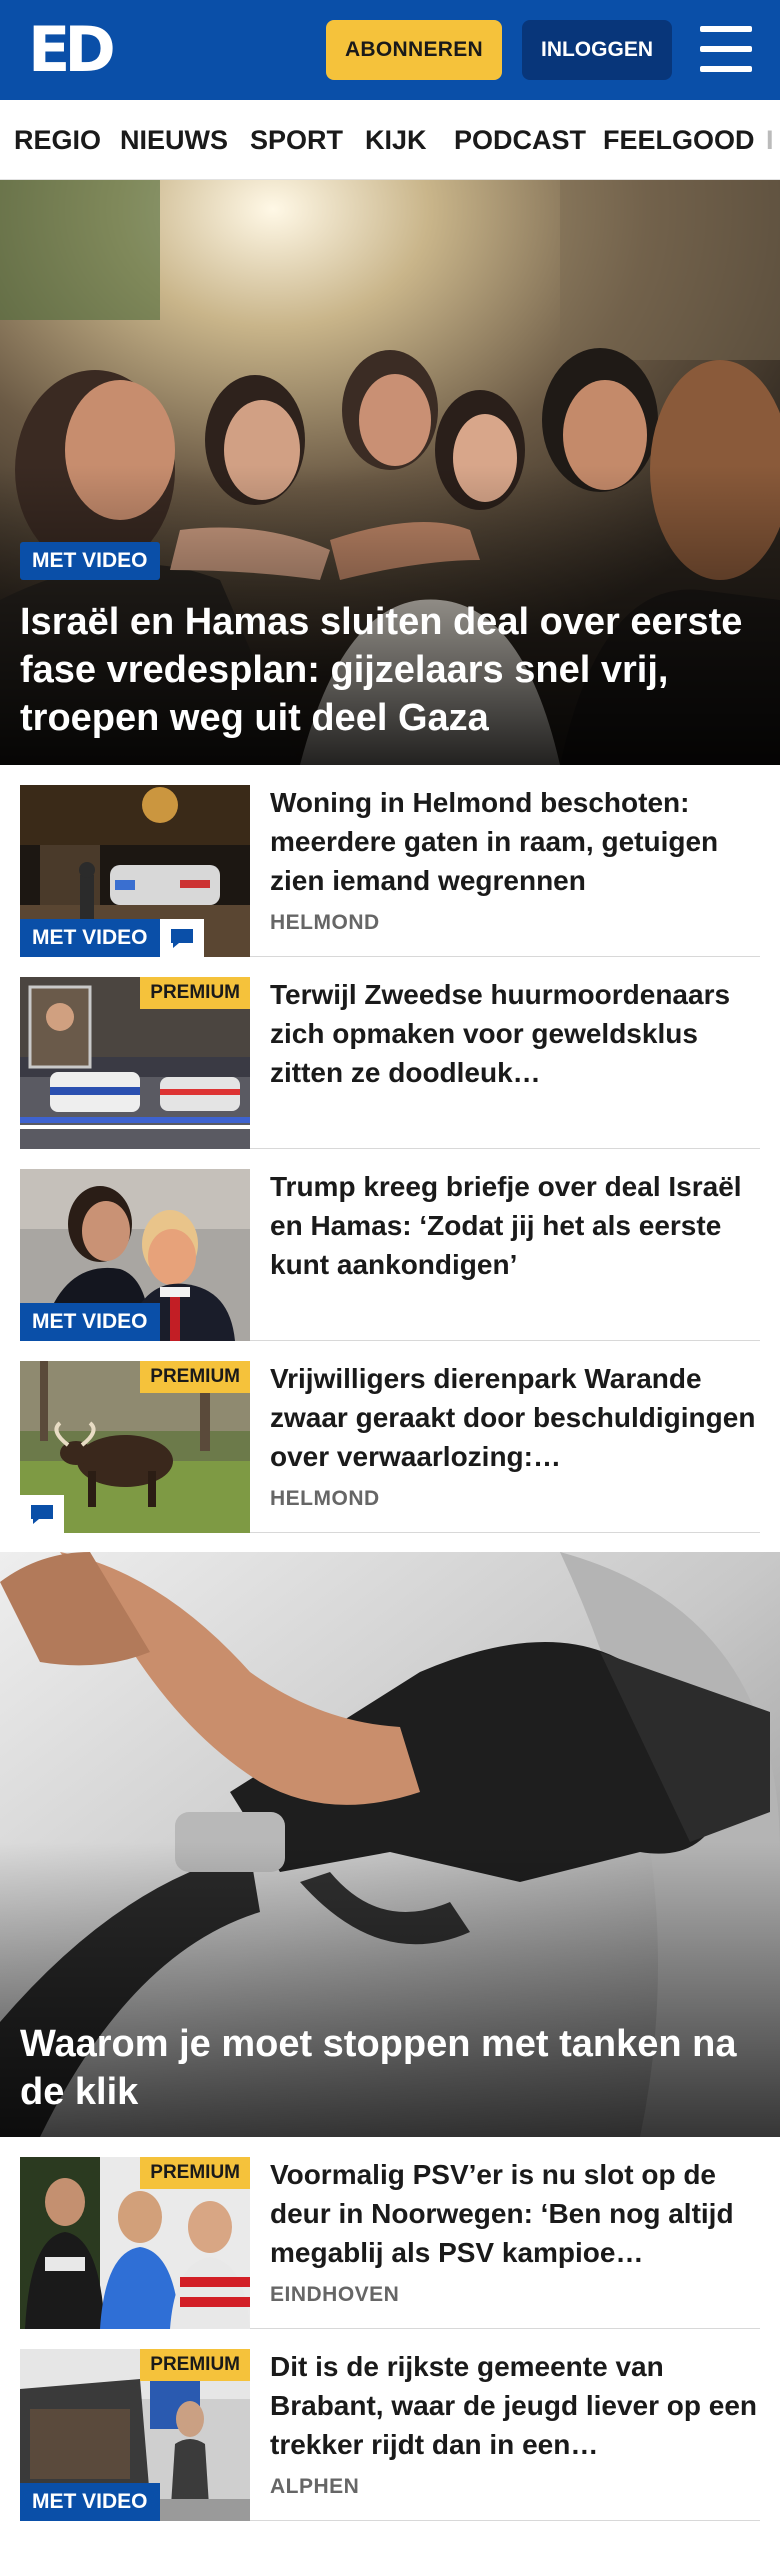 This screenshot has height=2560, width=780. I want to click on logo-text: ED, so click(72, 49).